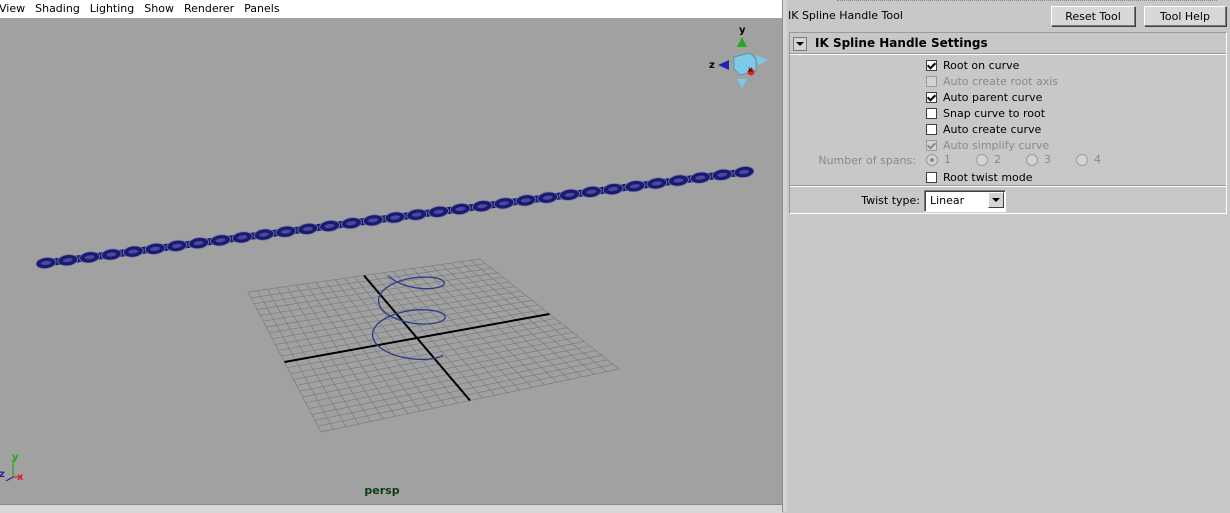 This screenshot has width=1230, height=513. I want to click on origin-axis-indicator: y z x, so click(12, 467).